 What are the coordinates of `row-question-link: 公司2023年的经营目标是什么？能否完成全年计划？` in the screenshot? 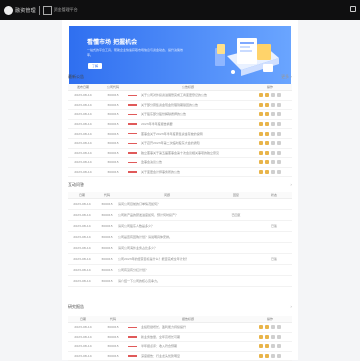 It's located at (167, 259).